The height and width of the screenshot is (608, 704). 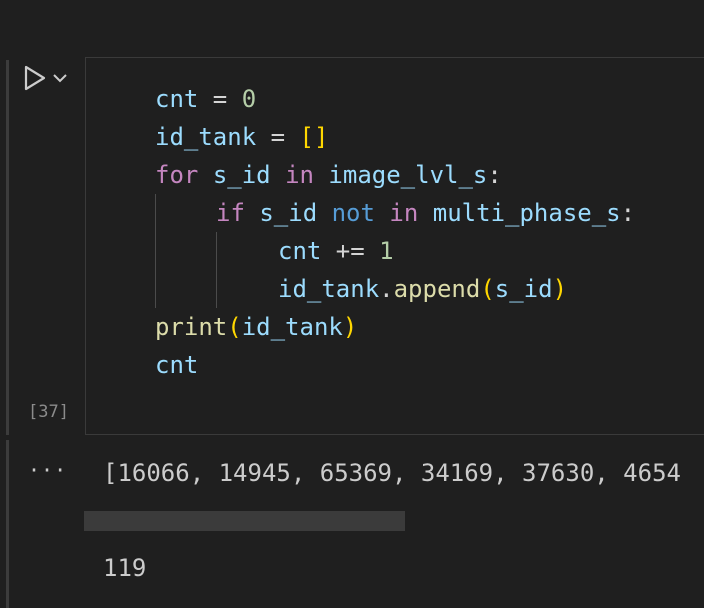 I want to click on code-token: print, so click(x=191, y=327).